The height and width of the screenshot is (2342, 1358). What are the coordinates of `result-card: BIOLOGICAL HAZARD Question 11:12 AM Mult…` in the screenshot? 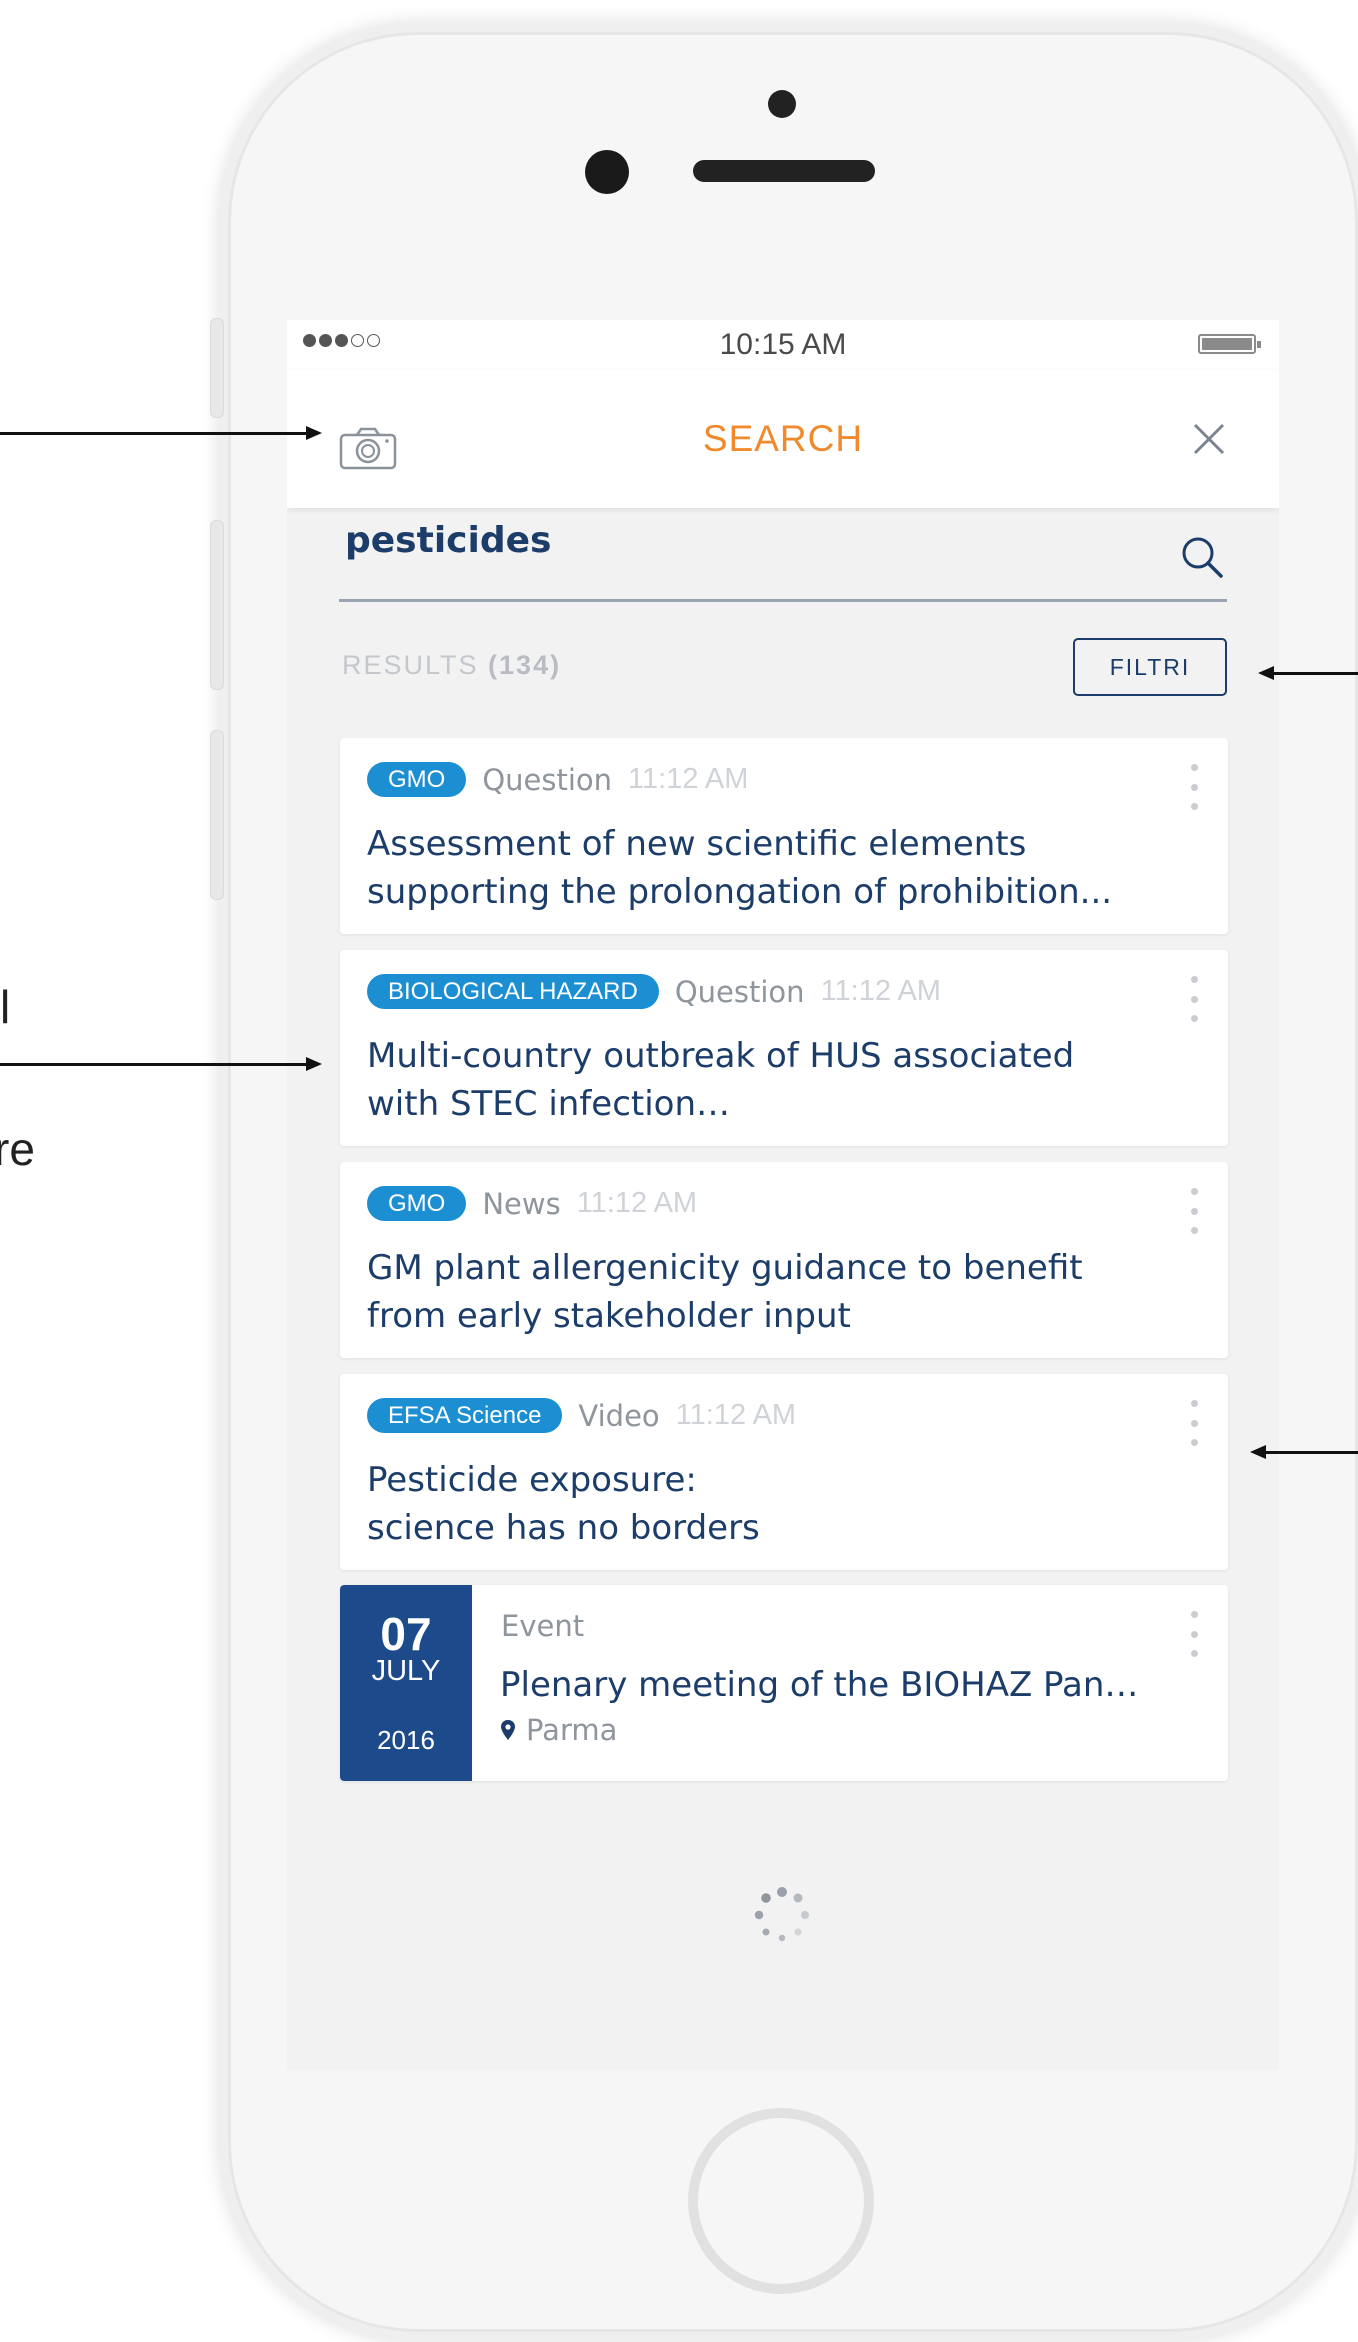 It's located at (784, 1048).